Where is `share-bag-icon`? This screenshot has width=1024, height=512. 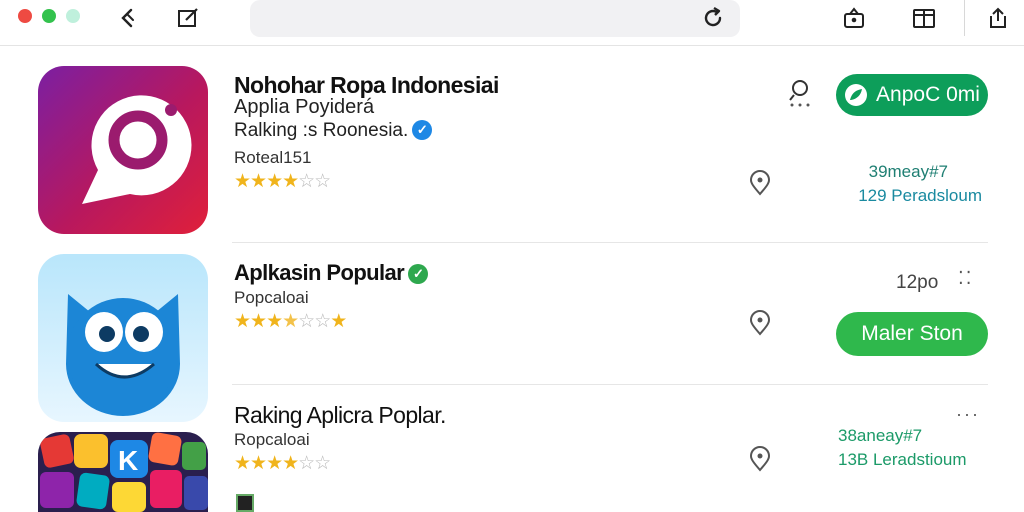
share-bag-icon is located at coordinates (854, 18).